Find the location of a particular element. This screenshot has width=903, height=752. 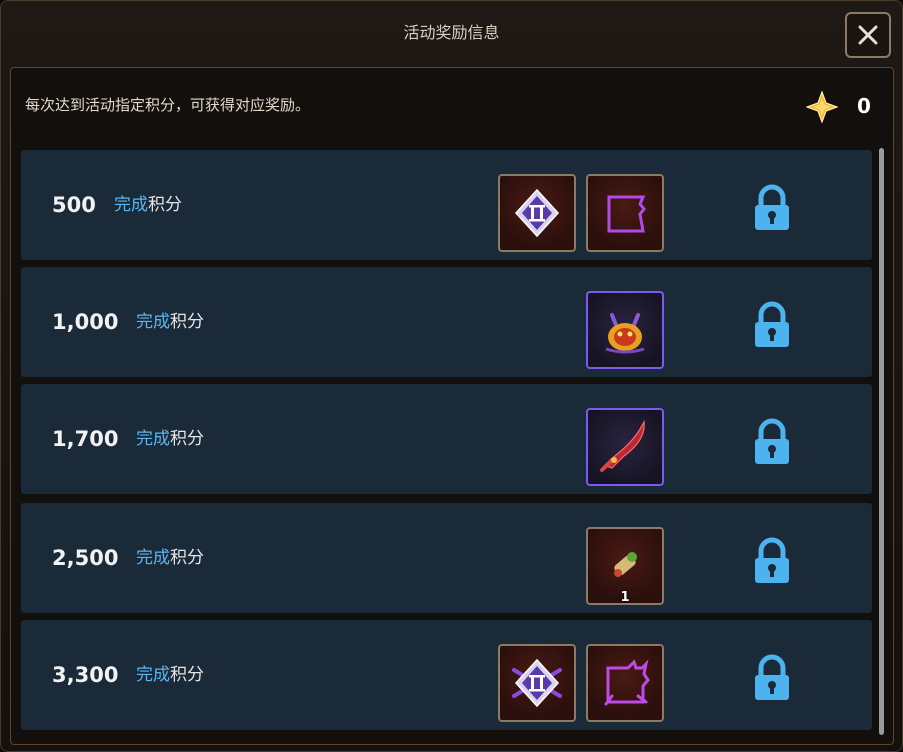

crimson-blade-icon is located at coordinates (622, 445).